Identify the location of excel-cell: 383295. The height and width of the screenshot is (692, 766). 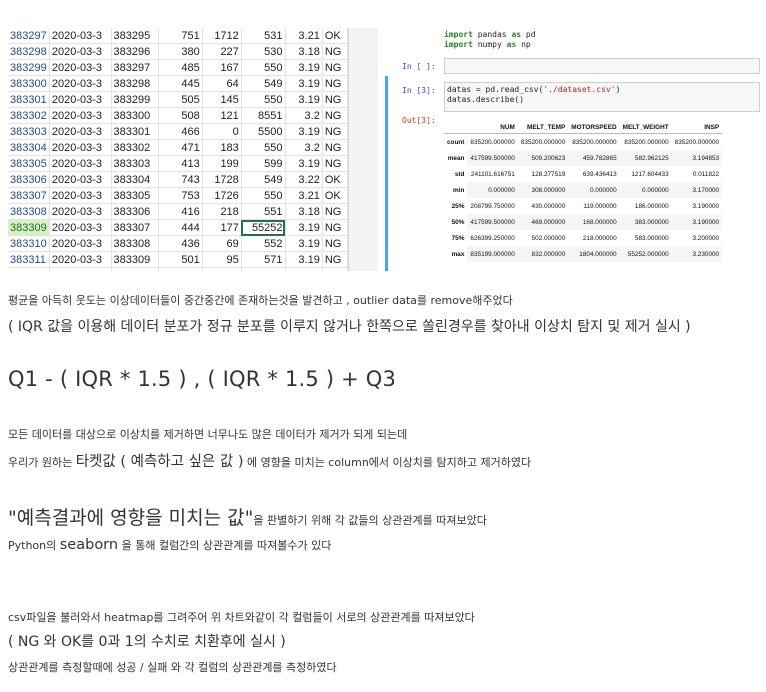
(135, 36).